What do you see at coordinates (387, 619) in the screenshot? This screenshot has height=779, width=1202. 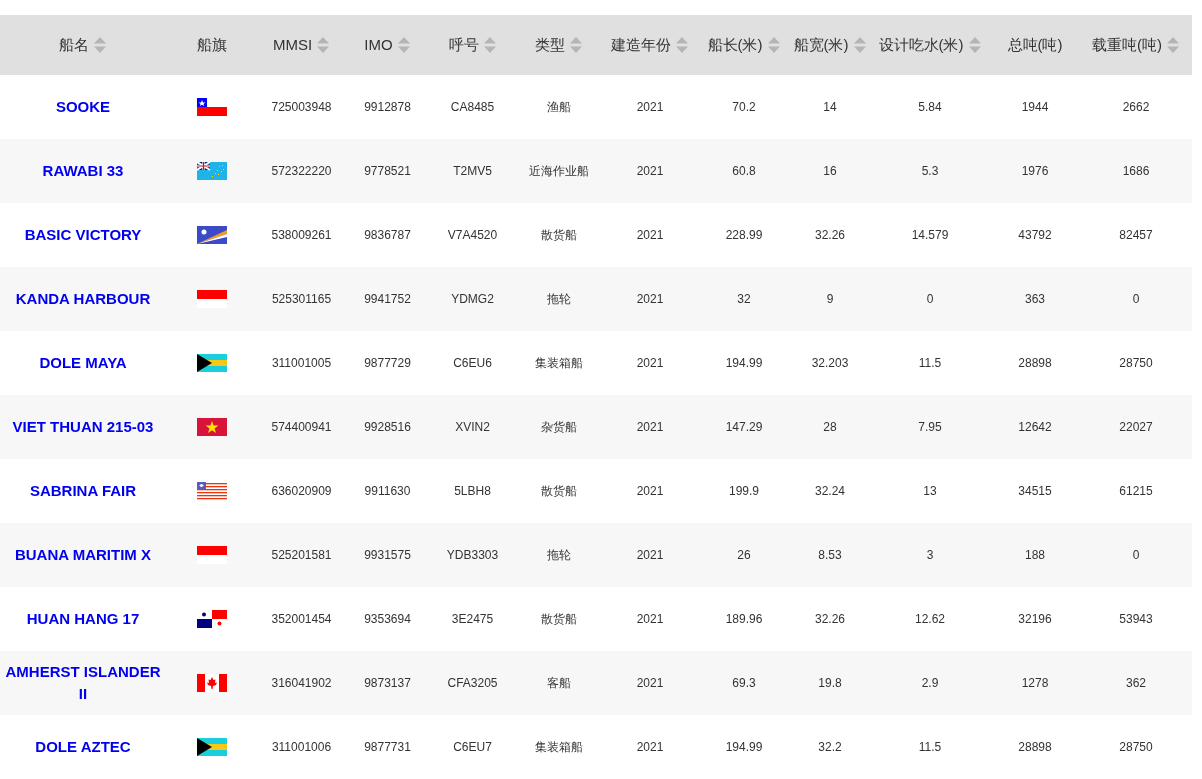 I see `table-cell-text: 9353694` at bounding box center [387, 619].